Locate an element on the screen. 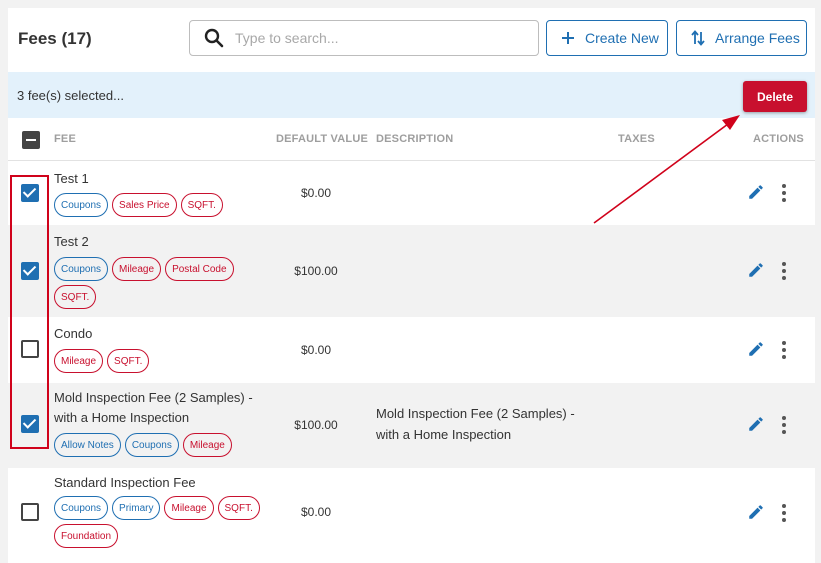  select-all-checkbox is located at coordinates (31, 140).